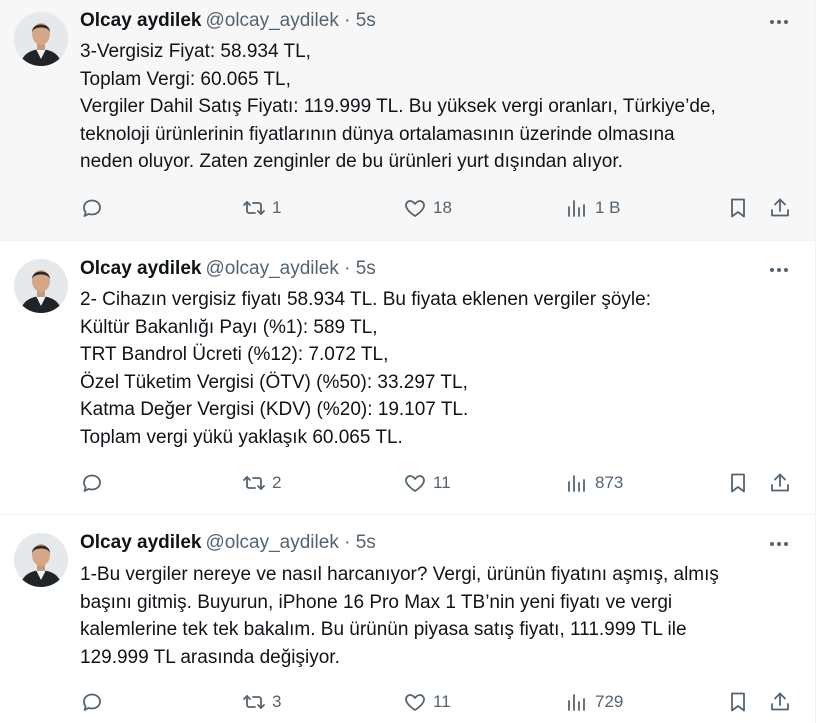  What do you see at coordinates (594, 702) in the screenshot?
I see `views-button: 729` at bounding box center [594, 702].